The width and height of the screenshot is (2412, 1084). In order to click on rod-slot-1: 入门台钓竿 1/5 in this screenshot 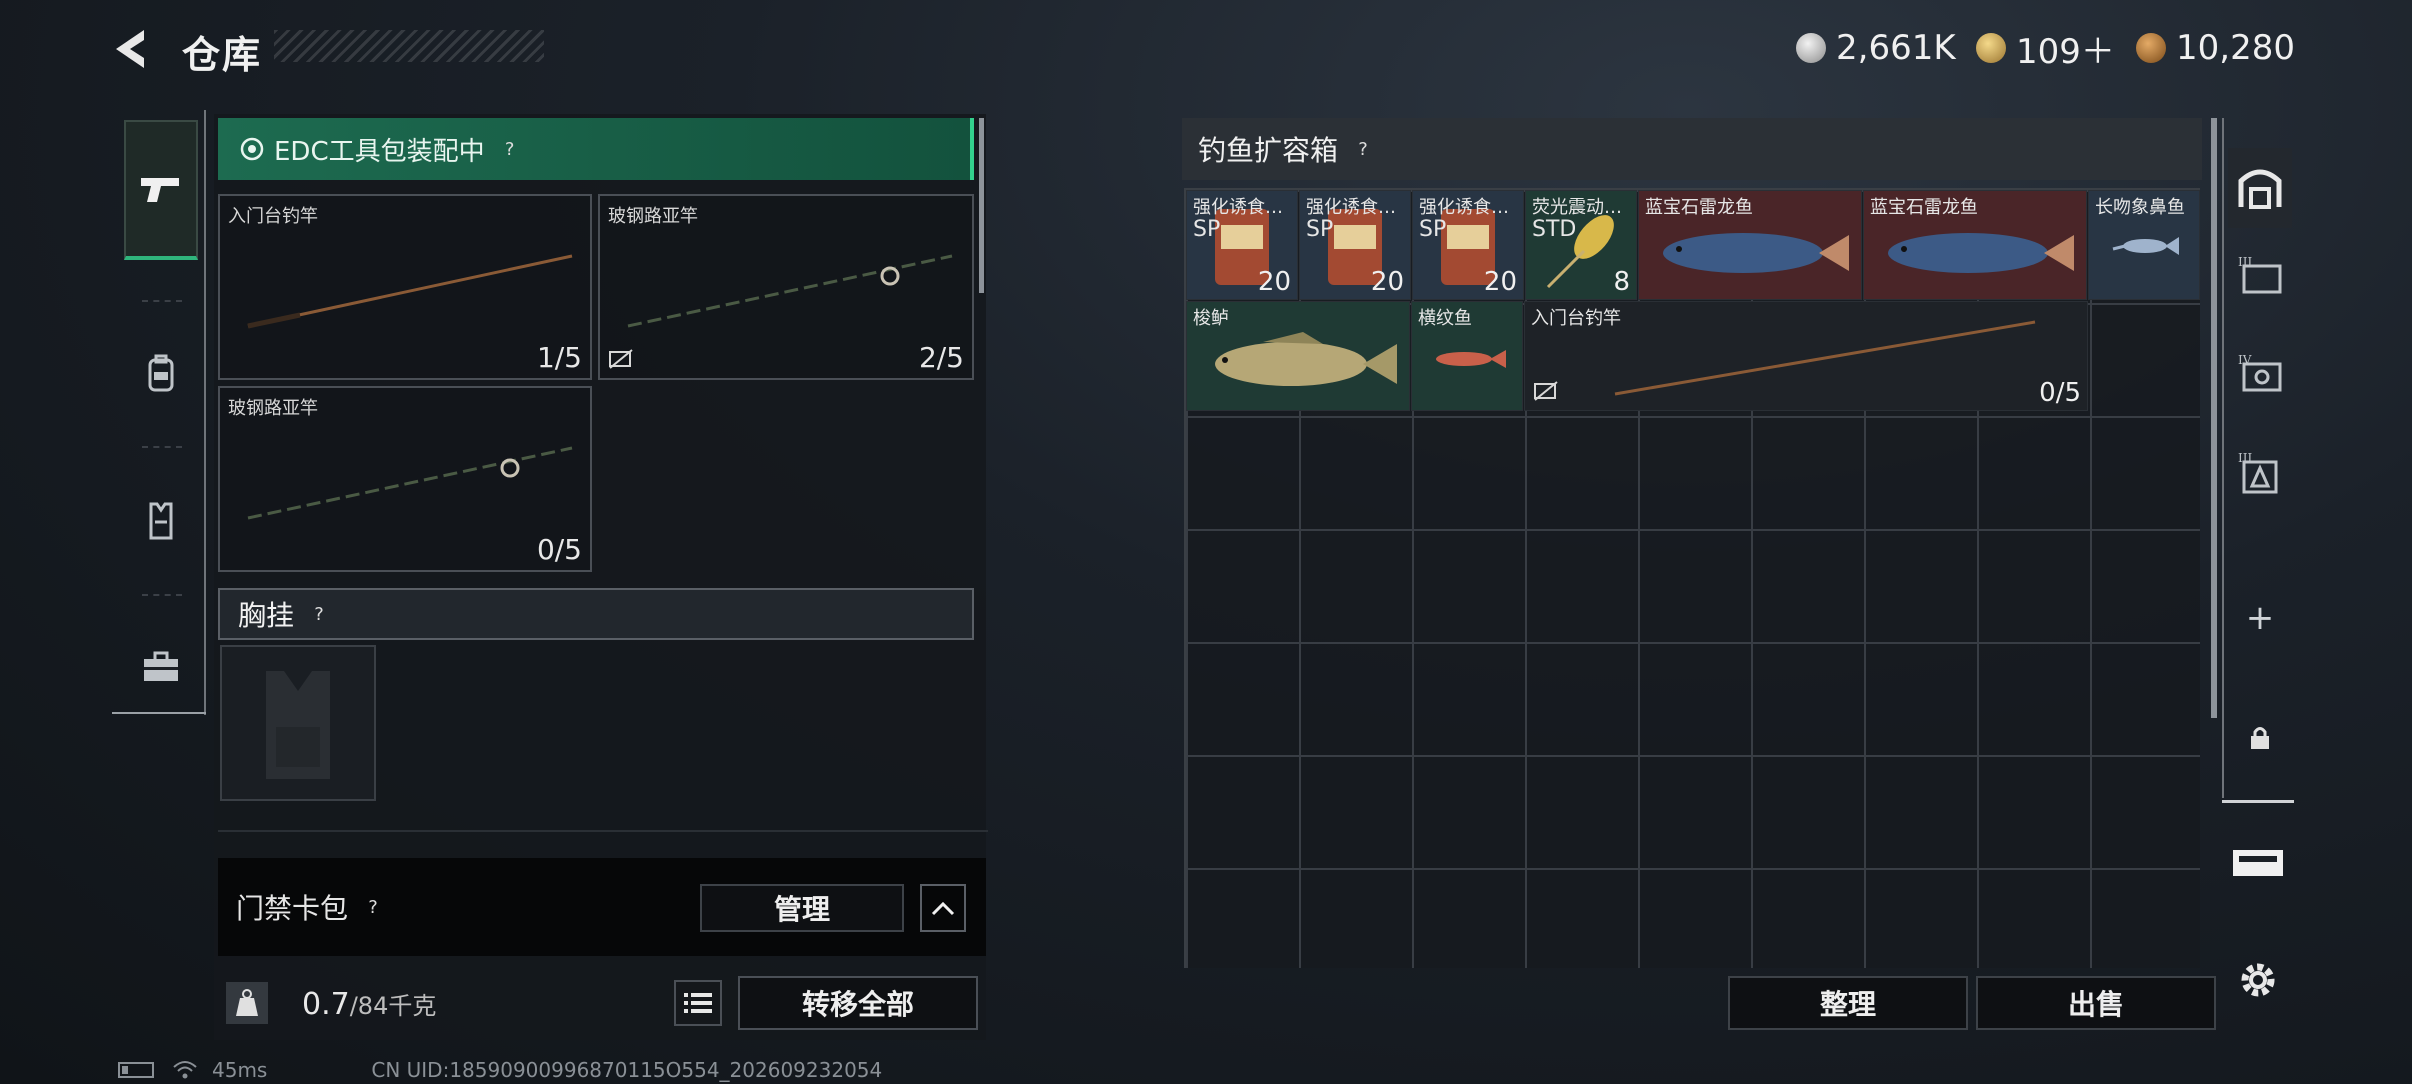, I will do `click(405, 287)`.